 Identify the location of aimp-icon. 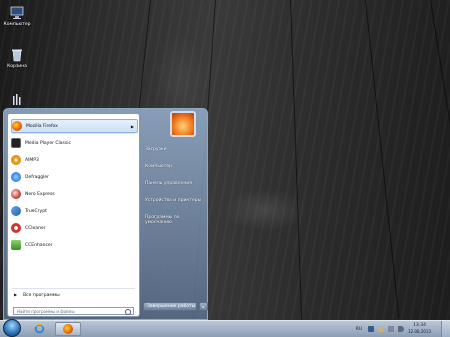
(16, 160).